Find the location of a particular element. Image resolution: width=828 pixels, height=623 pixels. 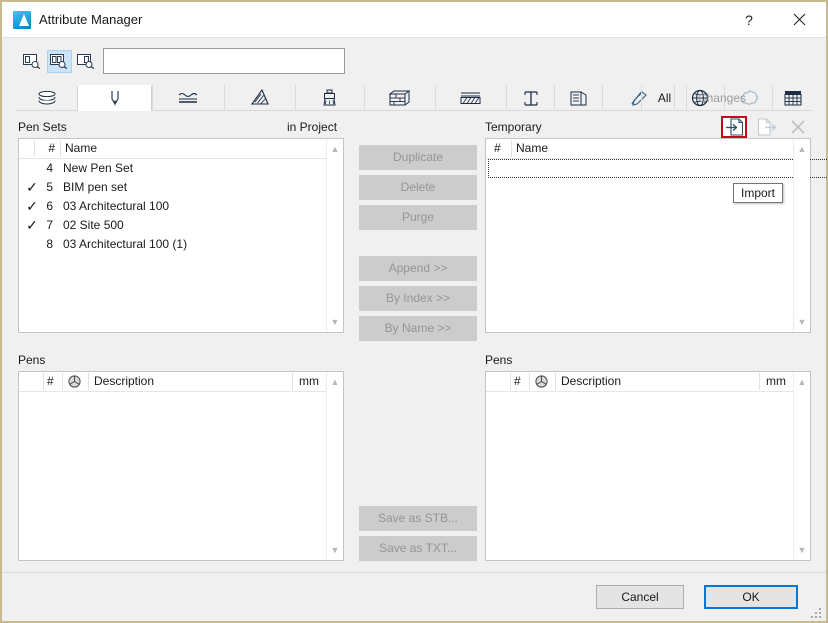

tab-composites is located at coordinates (399, 98).